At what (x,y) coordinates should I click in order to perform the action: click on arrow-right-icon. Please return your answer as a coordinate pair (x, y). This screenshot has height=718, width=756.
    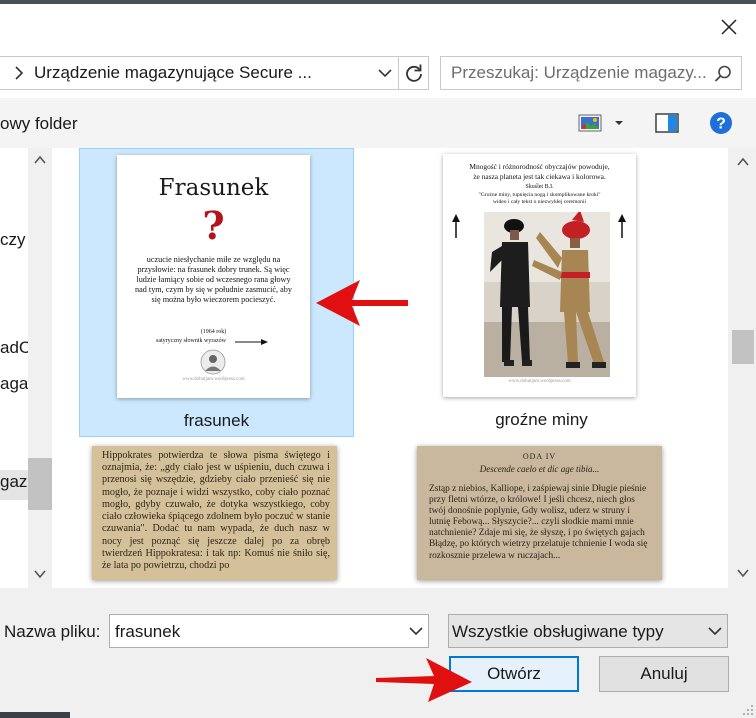
    Looking at the image, I should click on (251, 342).